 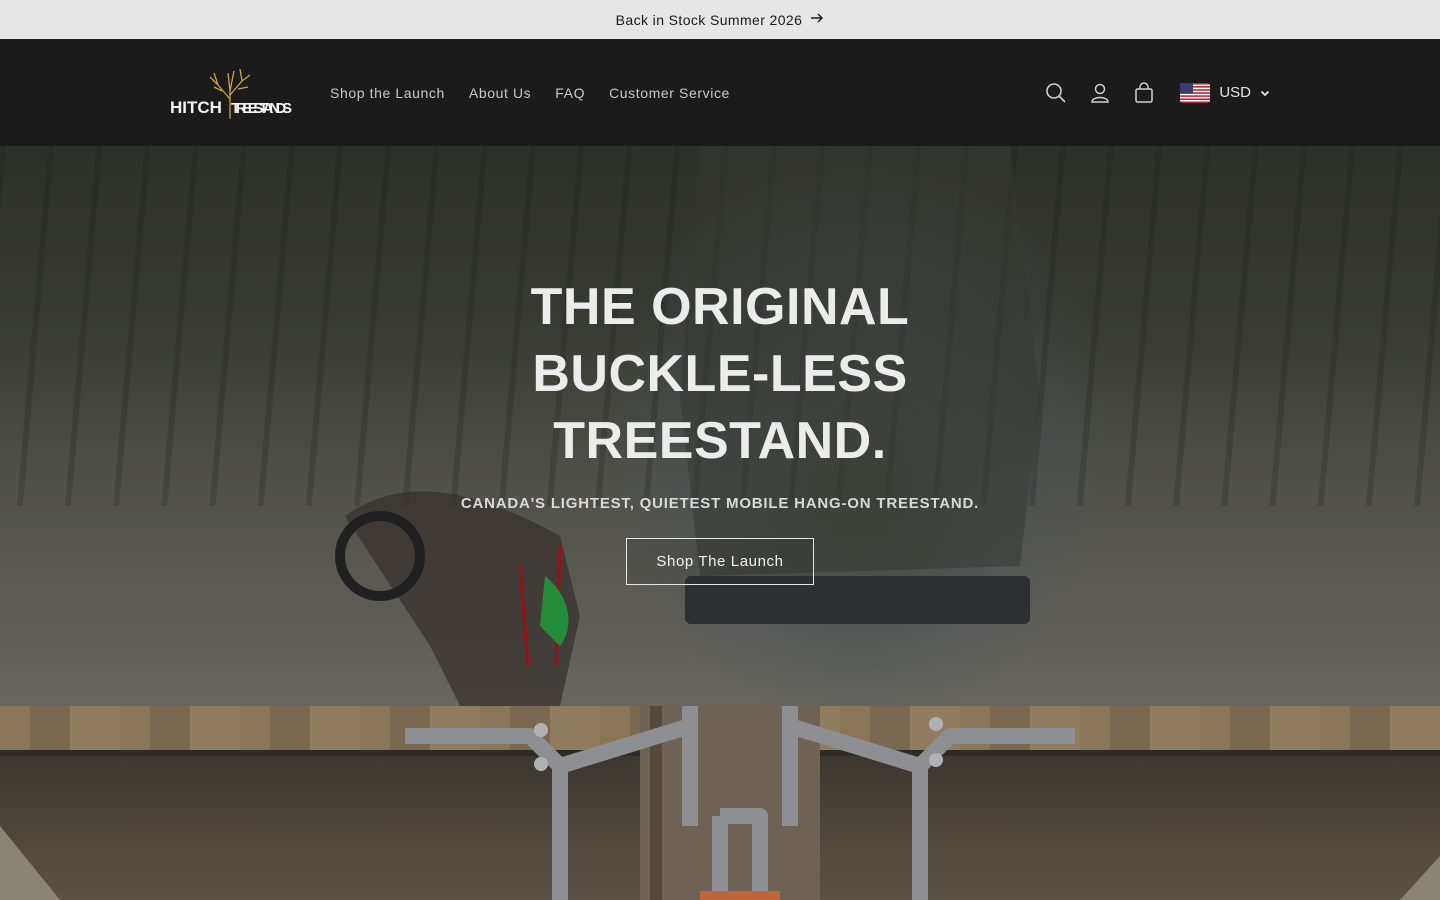 I want to click on currency-selector: USD, so click(x=1225, y=92).